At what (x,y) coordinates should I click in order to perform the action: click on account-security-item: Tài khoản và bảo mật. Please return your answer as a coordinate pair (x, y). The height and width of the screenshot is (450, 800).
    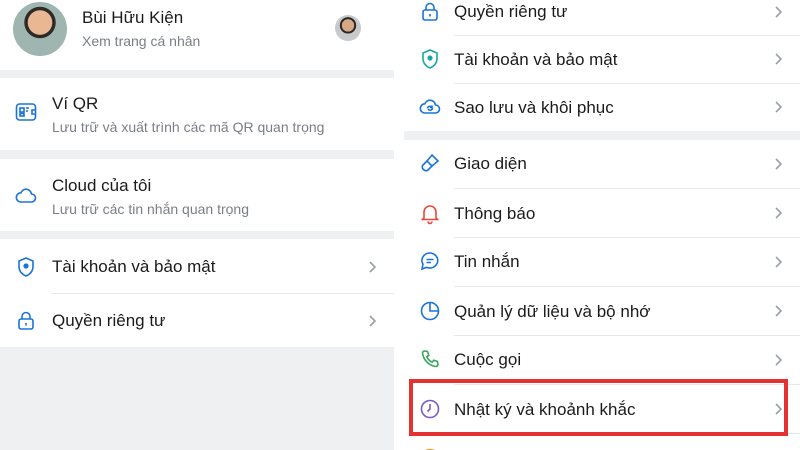
    Looking at the image, I should click on (197, 266).